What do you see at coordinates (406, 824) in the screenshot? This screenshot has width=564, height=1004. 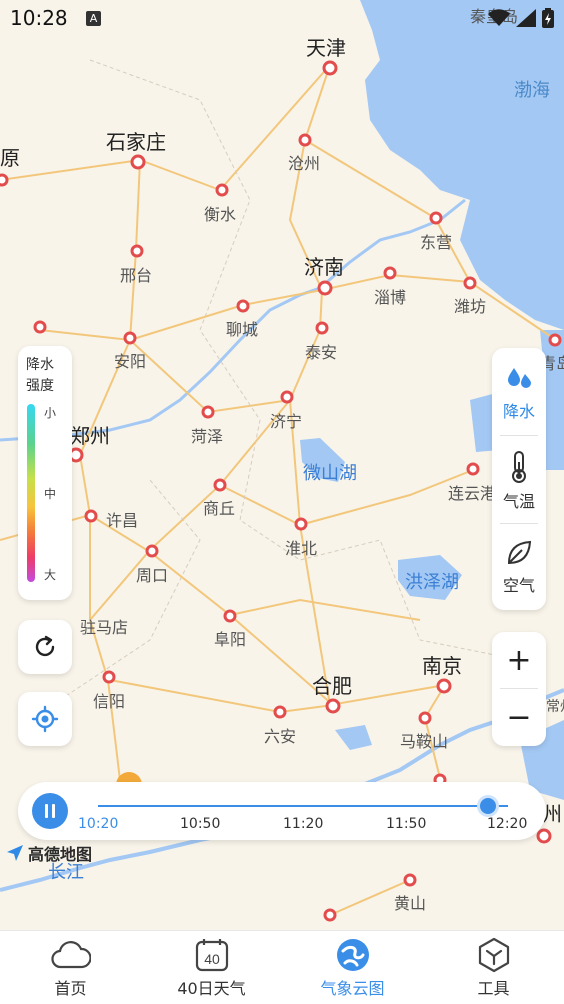 I see `timeline-tick: 11:50` at bounding box center [406, 824].